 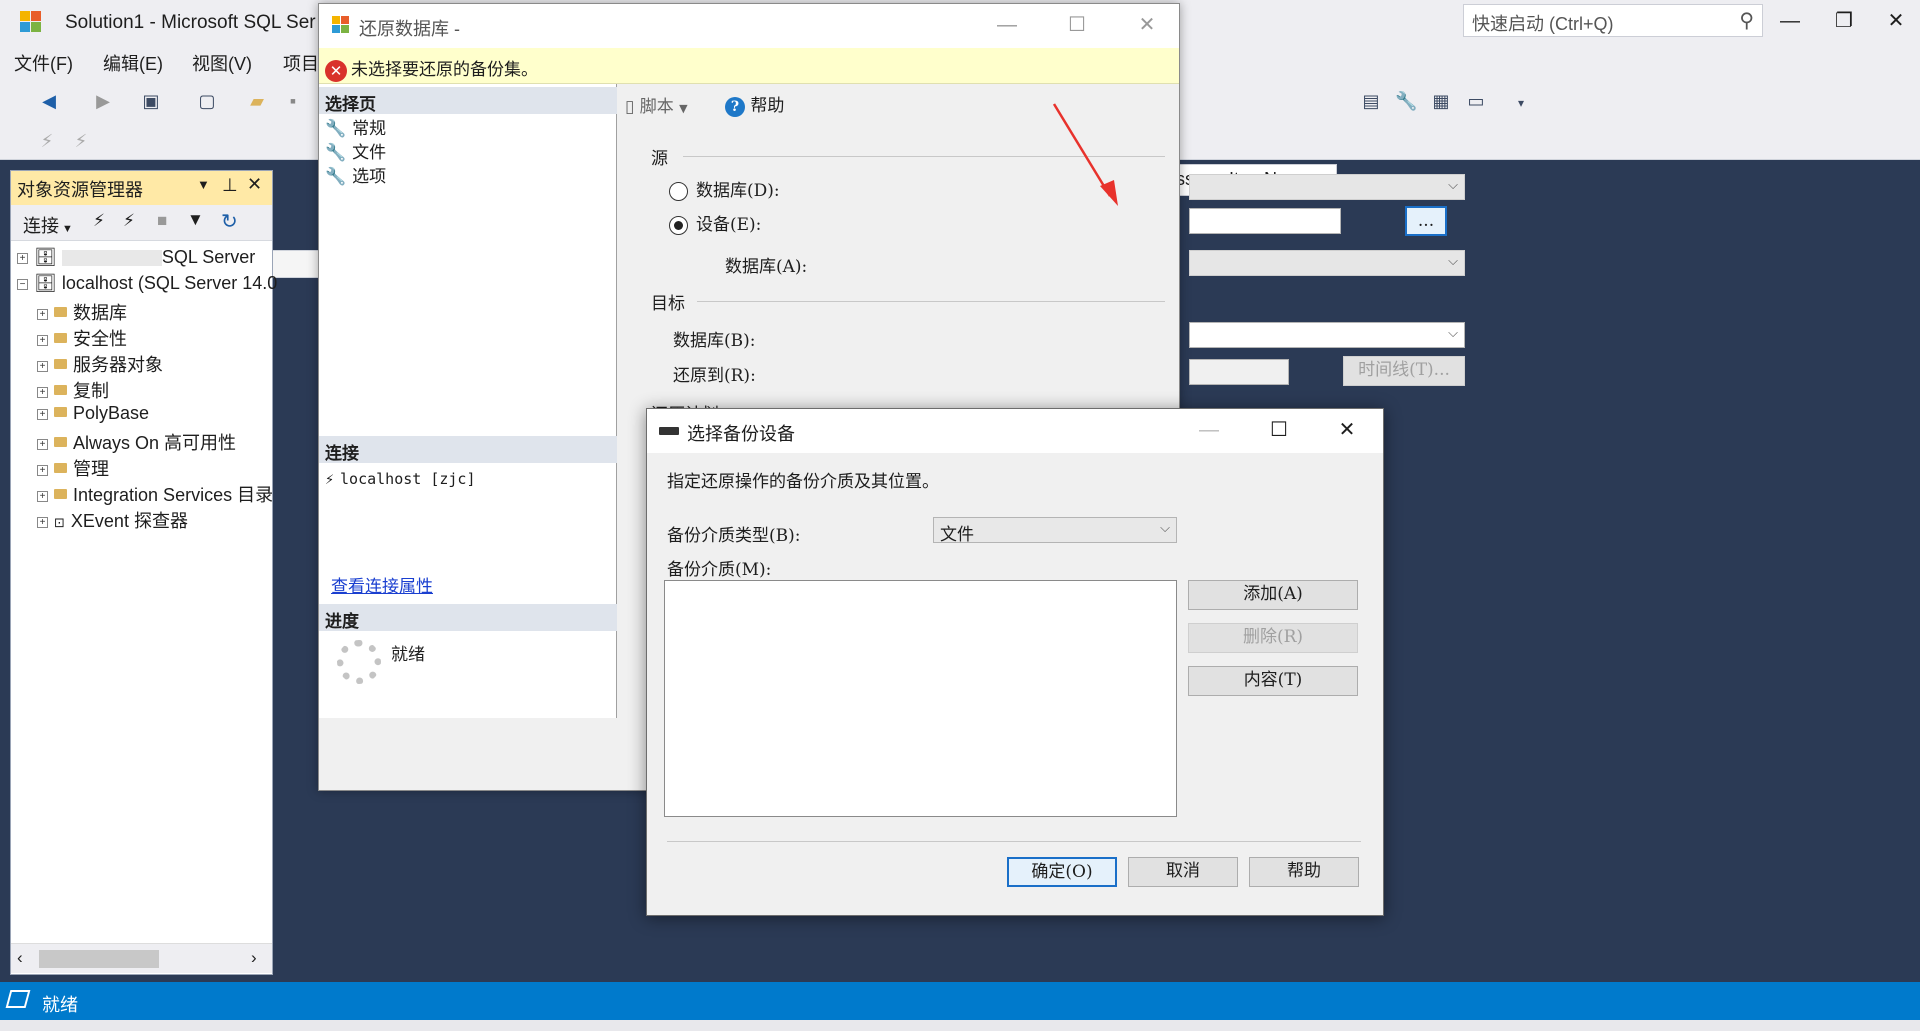 I want to click on backup-dialog-title: 选择备份设备, so click(x=741, y=434).